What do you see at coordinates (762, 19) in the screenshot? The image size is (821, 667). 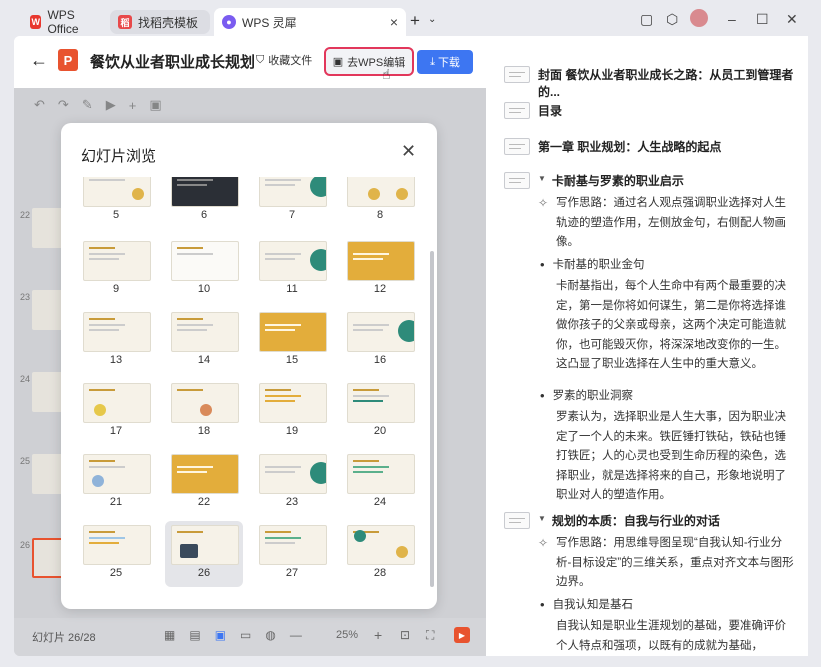 I see `maximize-icon: ☐` at bounding box center [762, 19].